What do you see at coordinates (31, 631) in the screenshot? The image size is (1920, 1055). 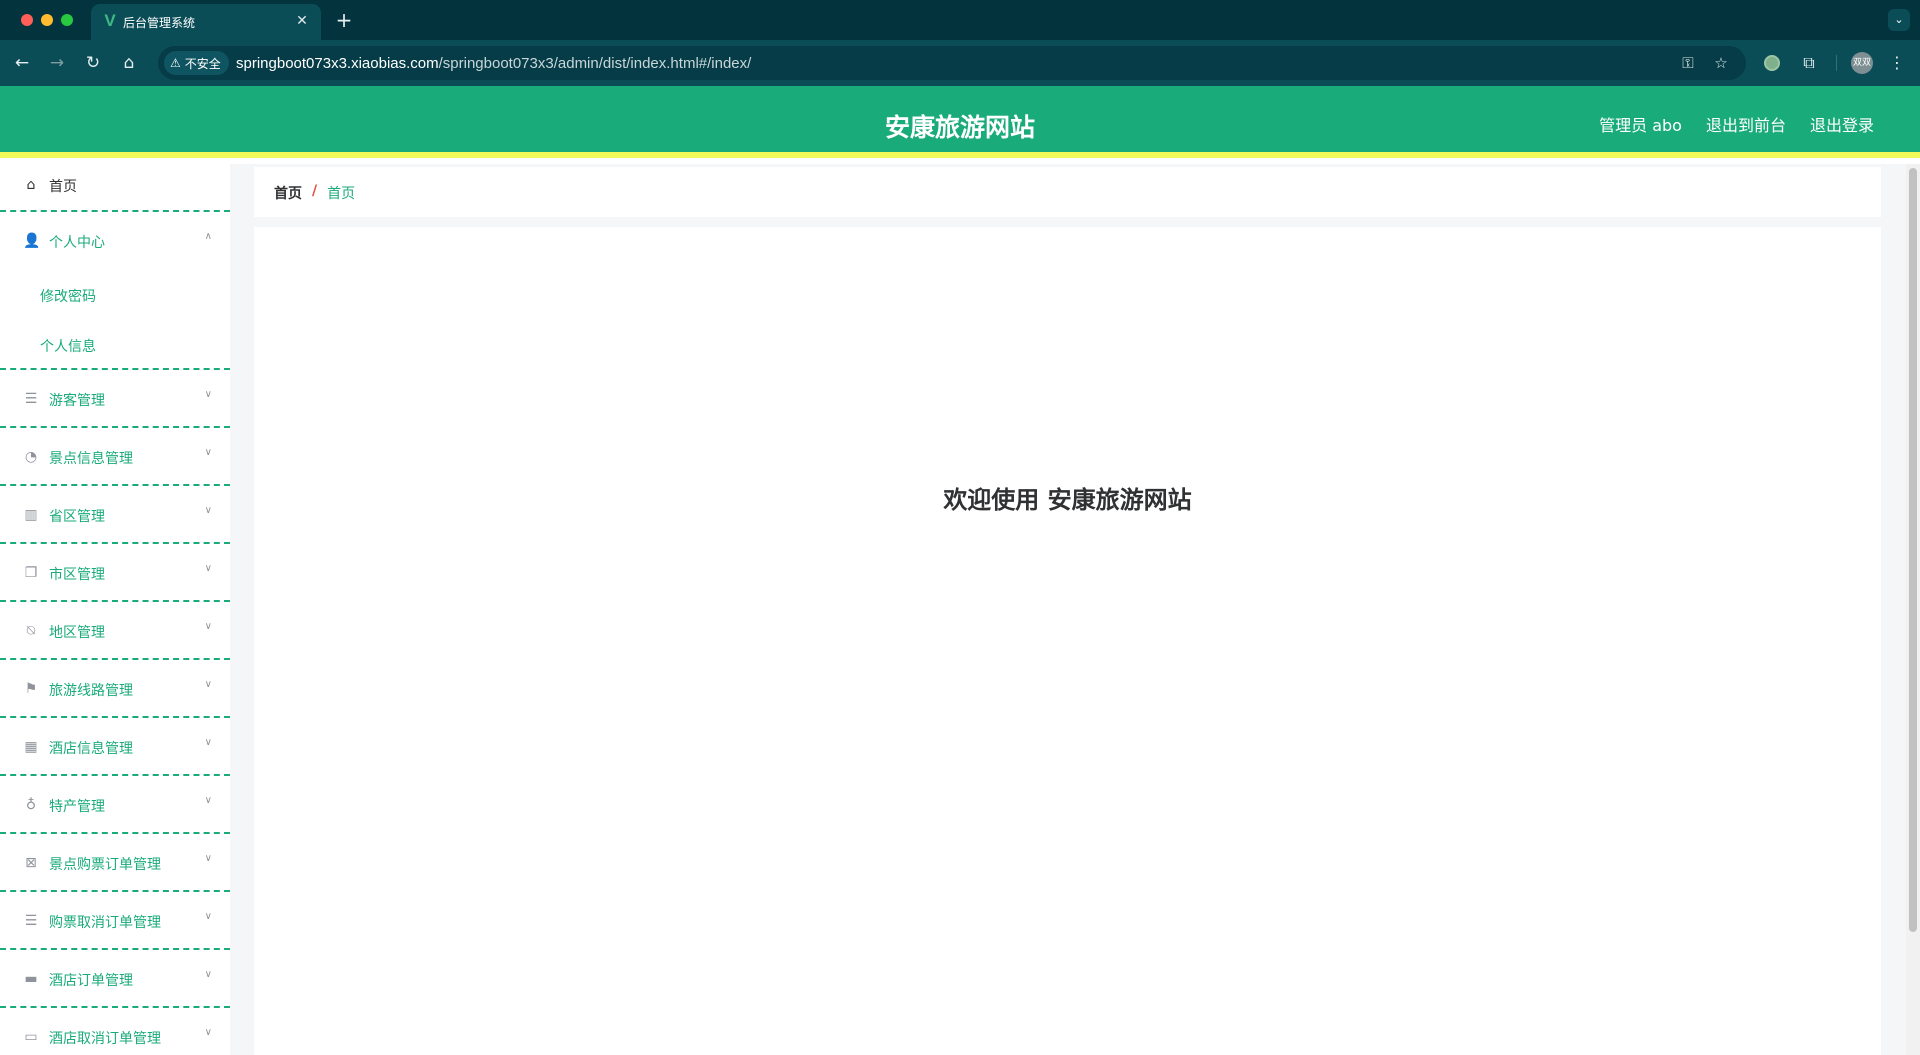 I see `bell-off-icon: ⍉` at bounding box center [31, 631].